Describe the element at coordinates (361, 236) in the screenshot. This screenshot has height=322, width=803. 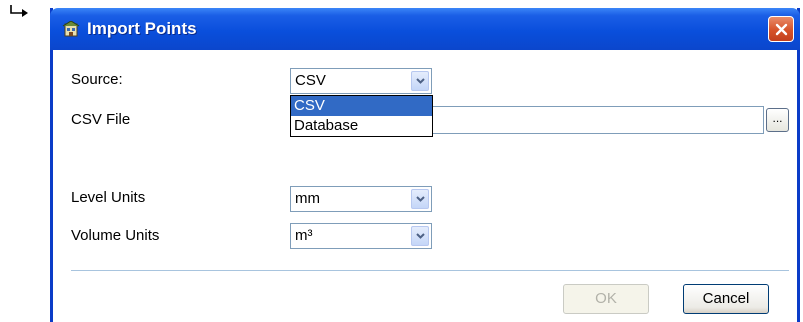
I see `volume-units-select: m³` at that location.